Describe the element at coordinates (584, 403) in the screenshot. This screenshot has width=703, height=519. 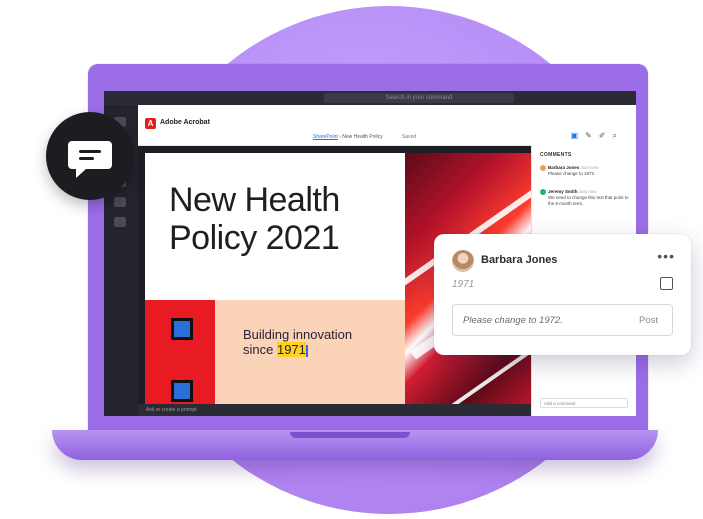
I see `add-comment-input: Add a comment` at that location.